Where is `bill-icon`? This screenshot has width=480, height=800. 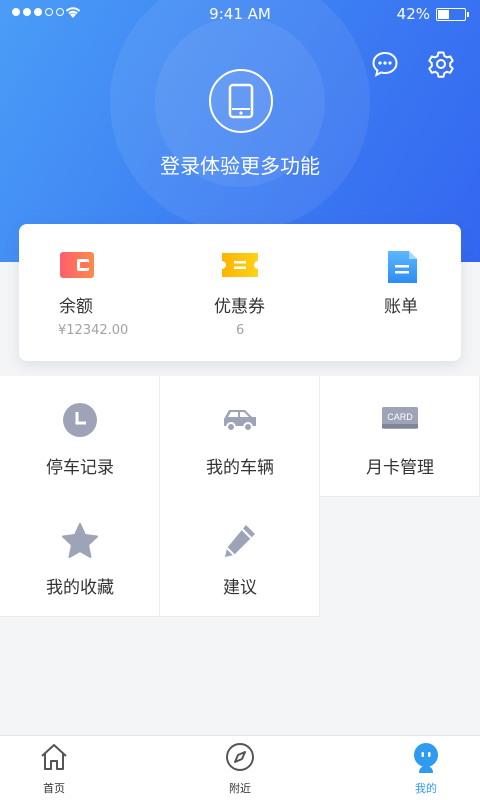 bill-icon is located at coordinates (402, 267).